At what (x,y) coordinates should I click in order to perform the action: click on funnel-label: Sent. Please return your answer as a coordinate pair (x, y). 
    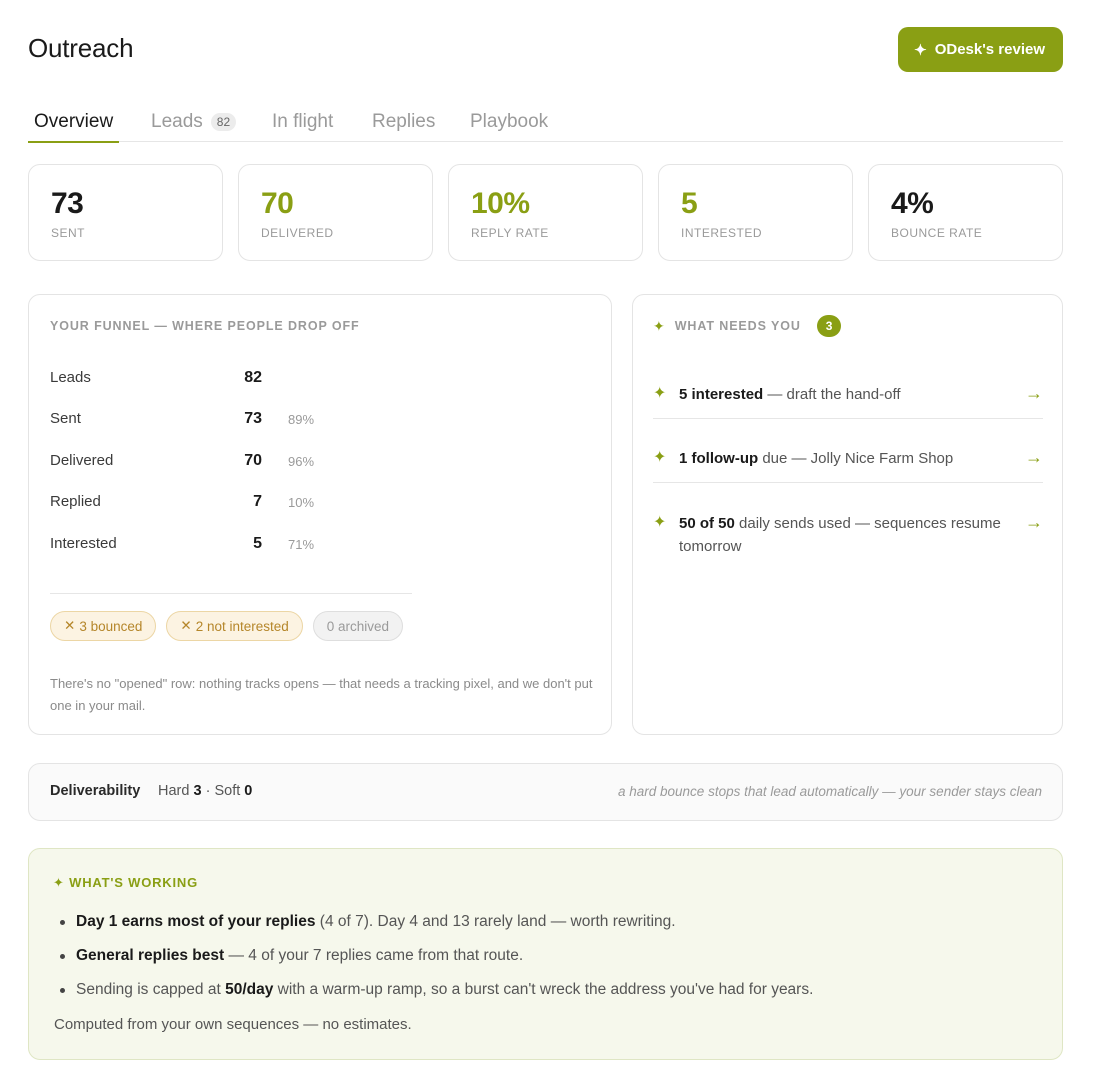
    Looking at the image, I should click on (65, 418).